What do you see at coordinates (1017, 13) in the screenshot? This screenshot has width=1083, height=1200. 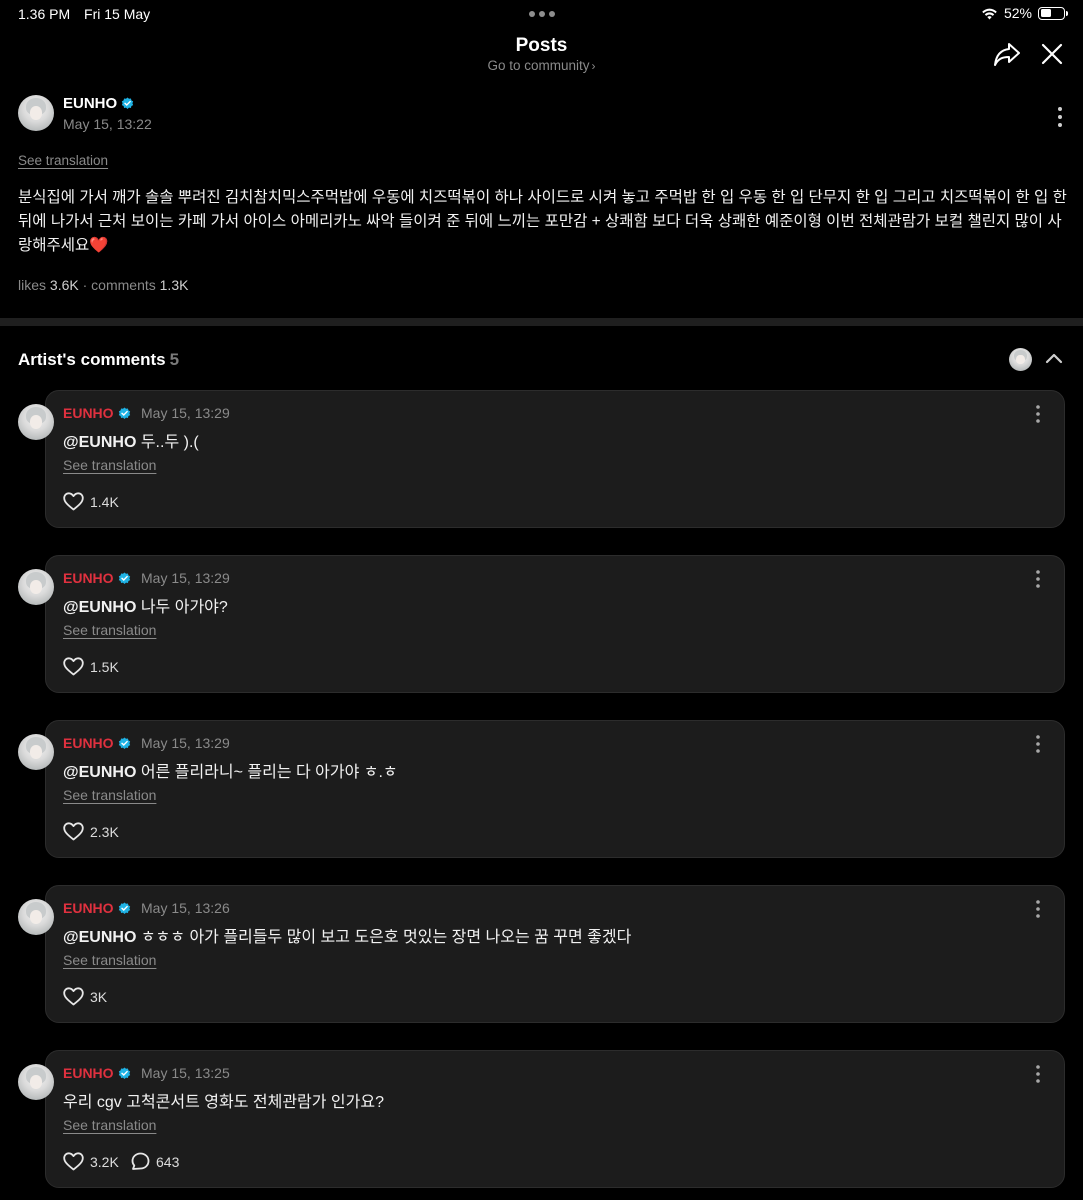 I see `battery-percent: 52%` at bounding box center [1017, 13].